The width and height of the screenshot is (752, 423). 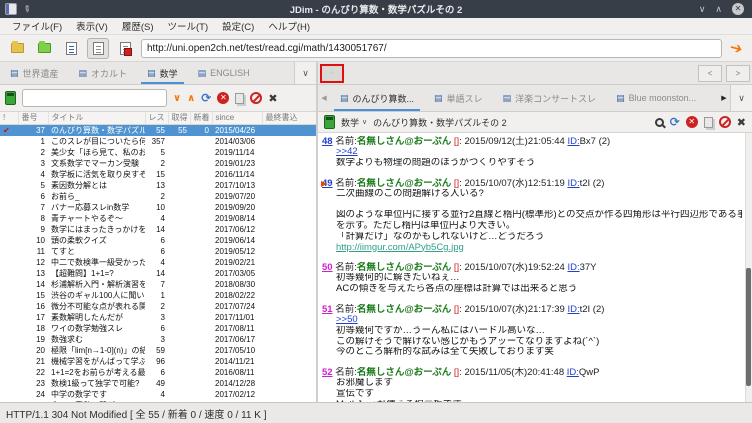 I want to click on scrollbar-thumb, so click(x=748, y=326).